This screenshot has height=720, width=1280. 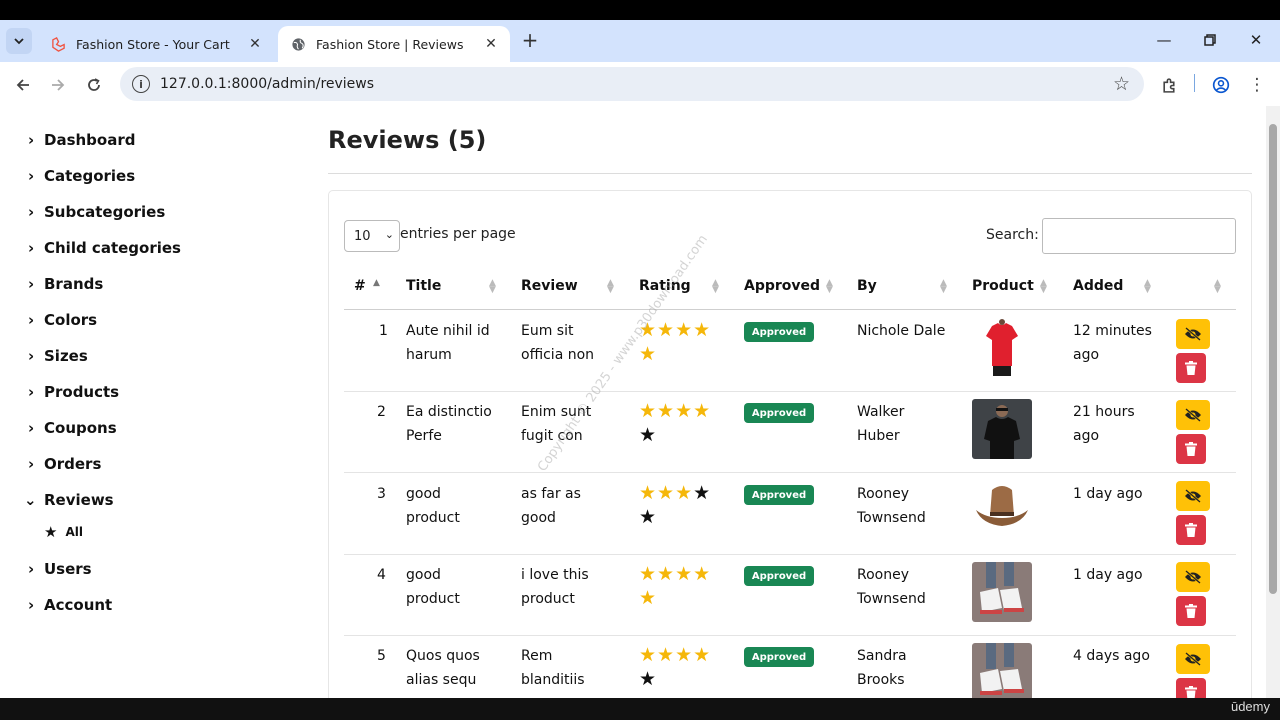 What do you see at coordinates (1002, 348) in the screenshot?
I see `product-thumbnail-red-tshirt` at bounding box center [1002, 348].